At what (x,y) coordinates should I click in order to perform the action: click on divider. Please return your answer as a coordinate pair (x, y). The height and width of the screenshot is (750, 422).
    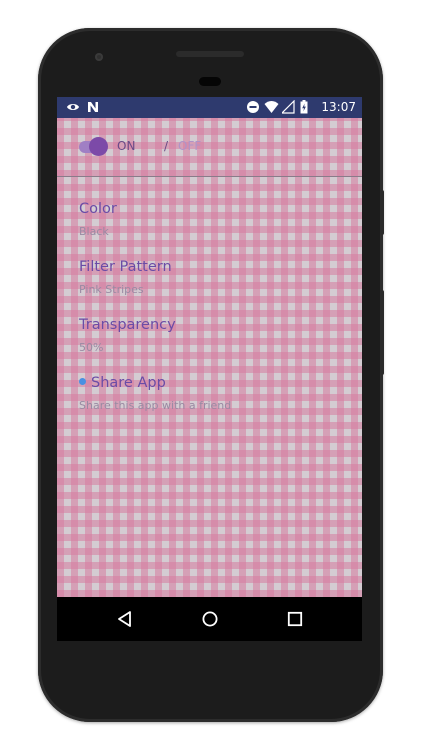
    Looking at the image, I should click on (209, 176).